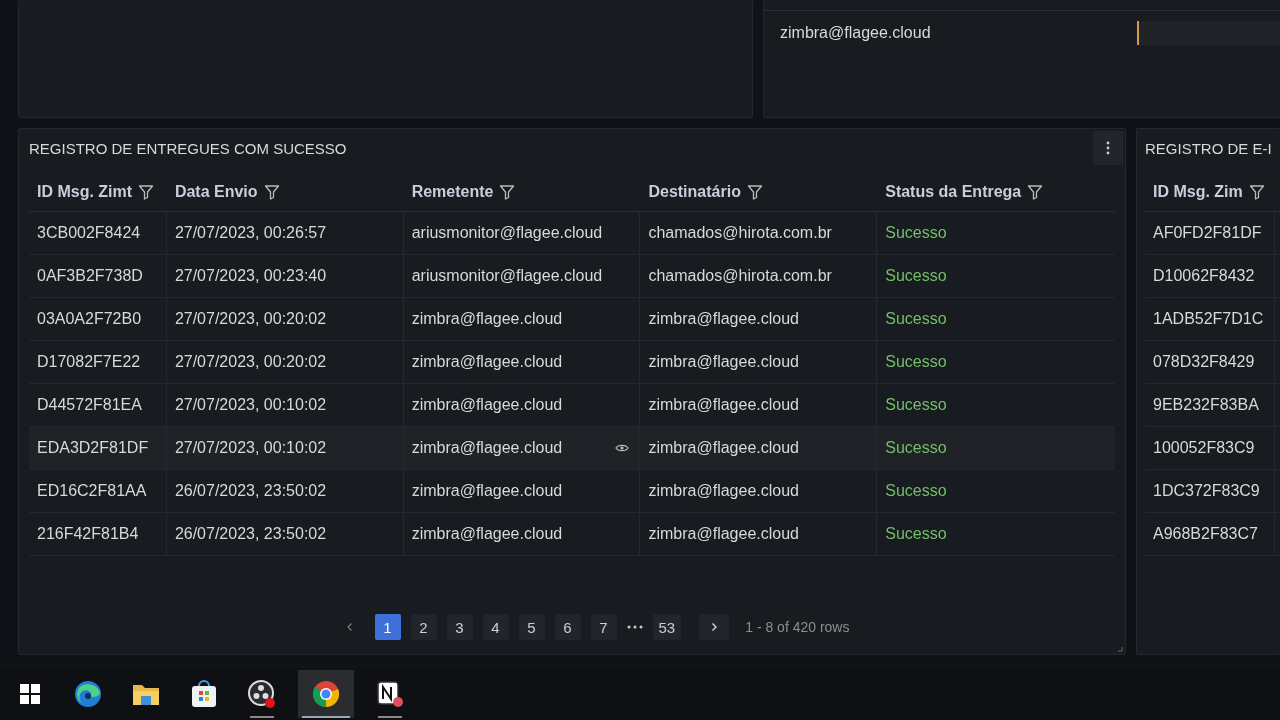 Image resolution: width=1280 pixels, height=720 pixels. I want to click on column-header: Remetente, so click(452, 192).